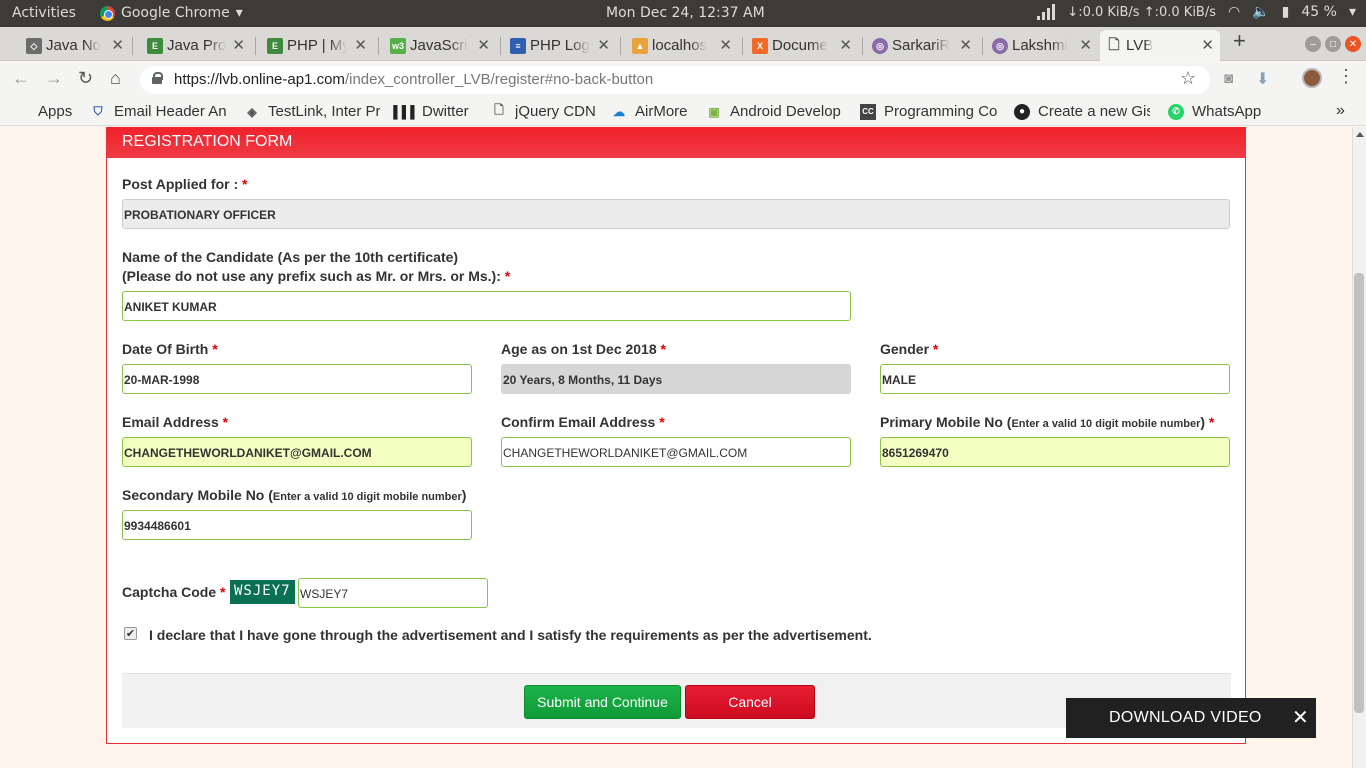  I want to click on back-arrow-icon: ←, so click(21, 78).